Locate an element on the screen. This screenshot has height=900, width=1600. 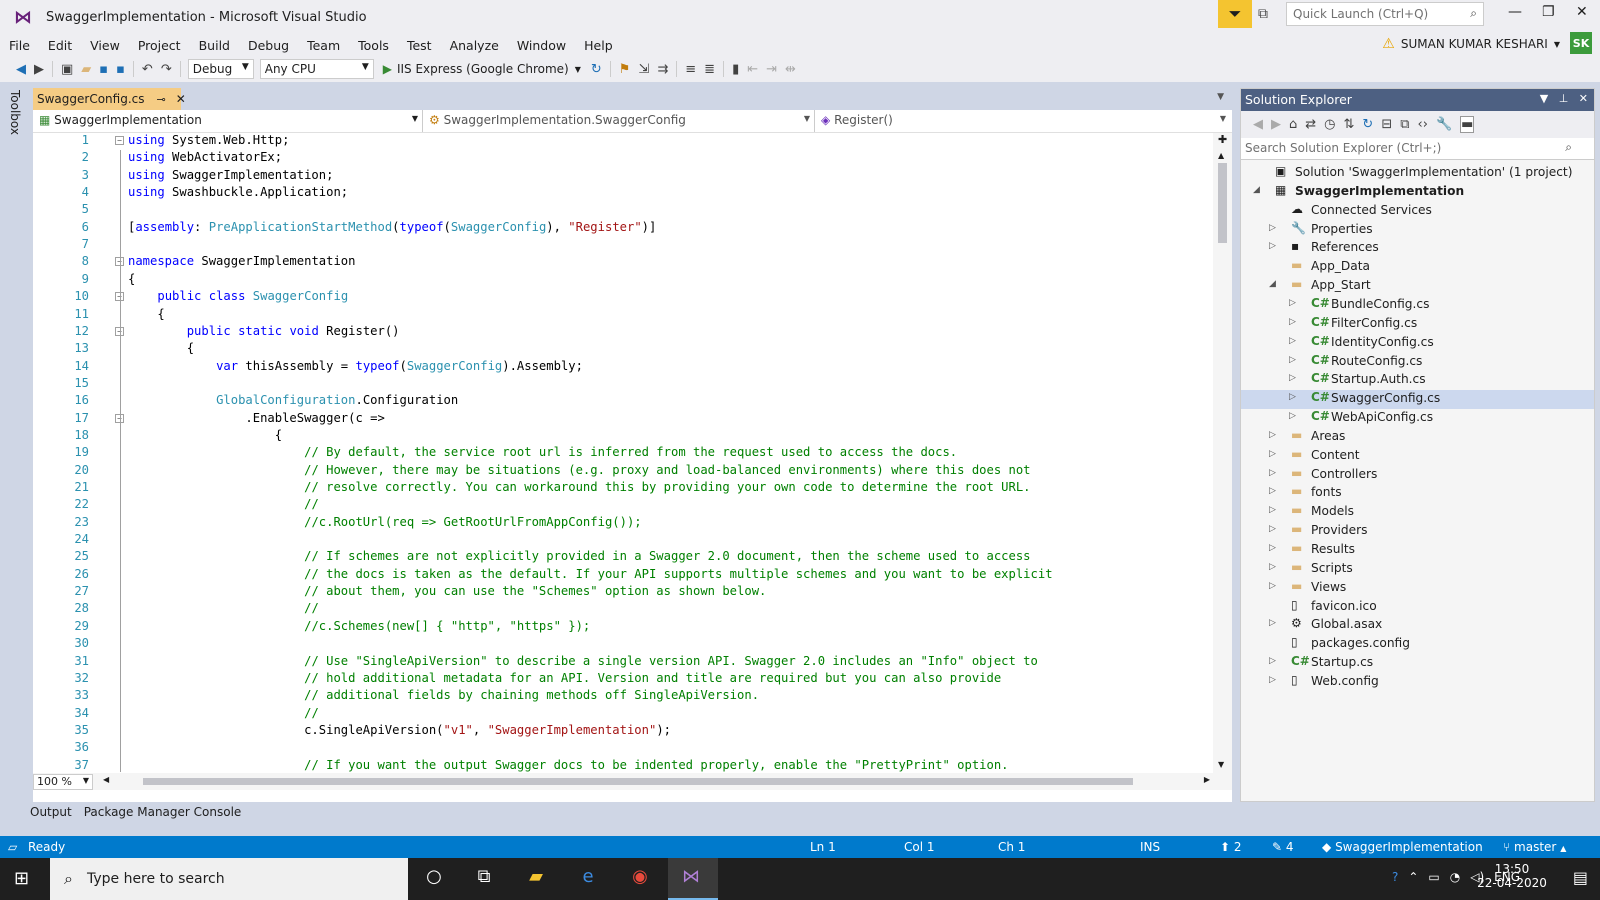
pin-icon: ⊸ is located at coordinates (161, 99).